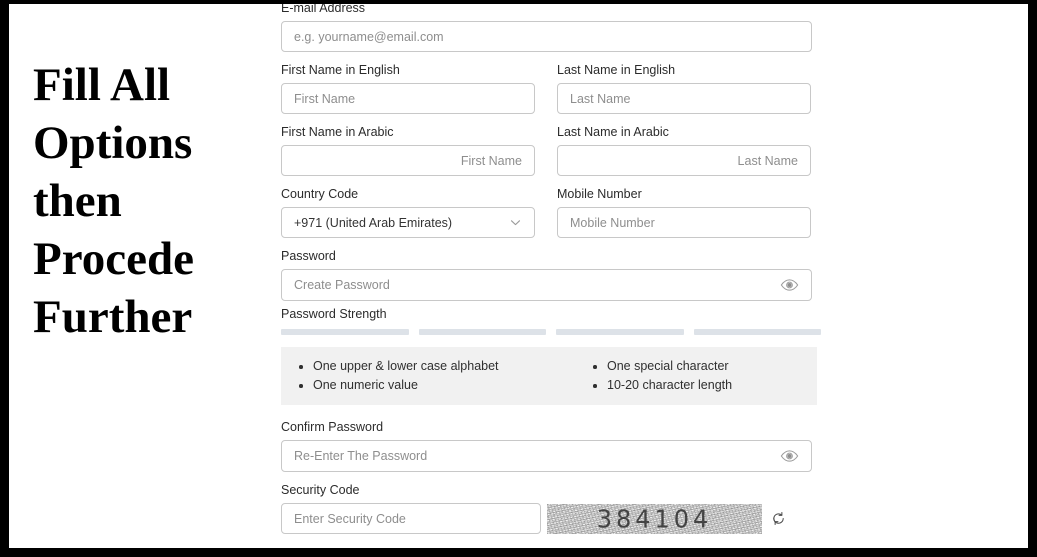  What do you see at coordinates (696, 366) in the screenshot?
I see `password-requirement-item: One special character` at bounding box center [696, 366].